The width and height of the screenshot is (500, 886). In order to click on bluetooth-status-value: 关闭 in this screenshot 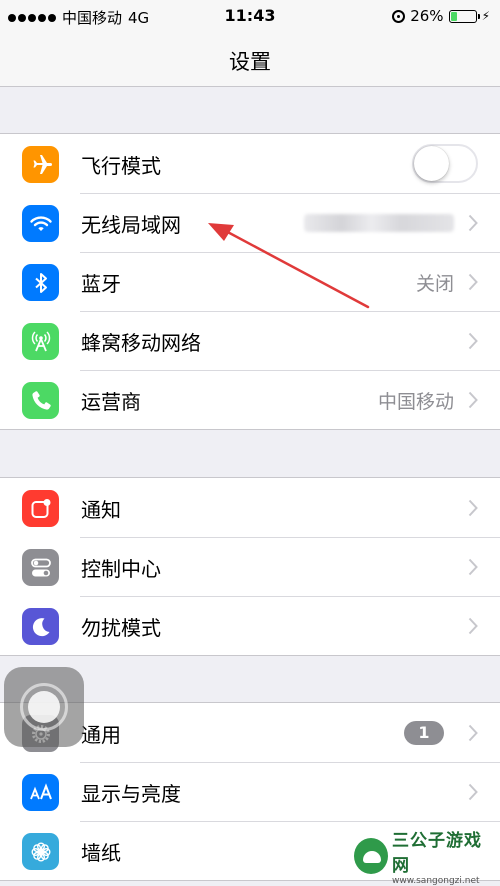, I will do `click(434, 284)`.